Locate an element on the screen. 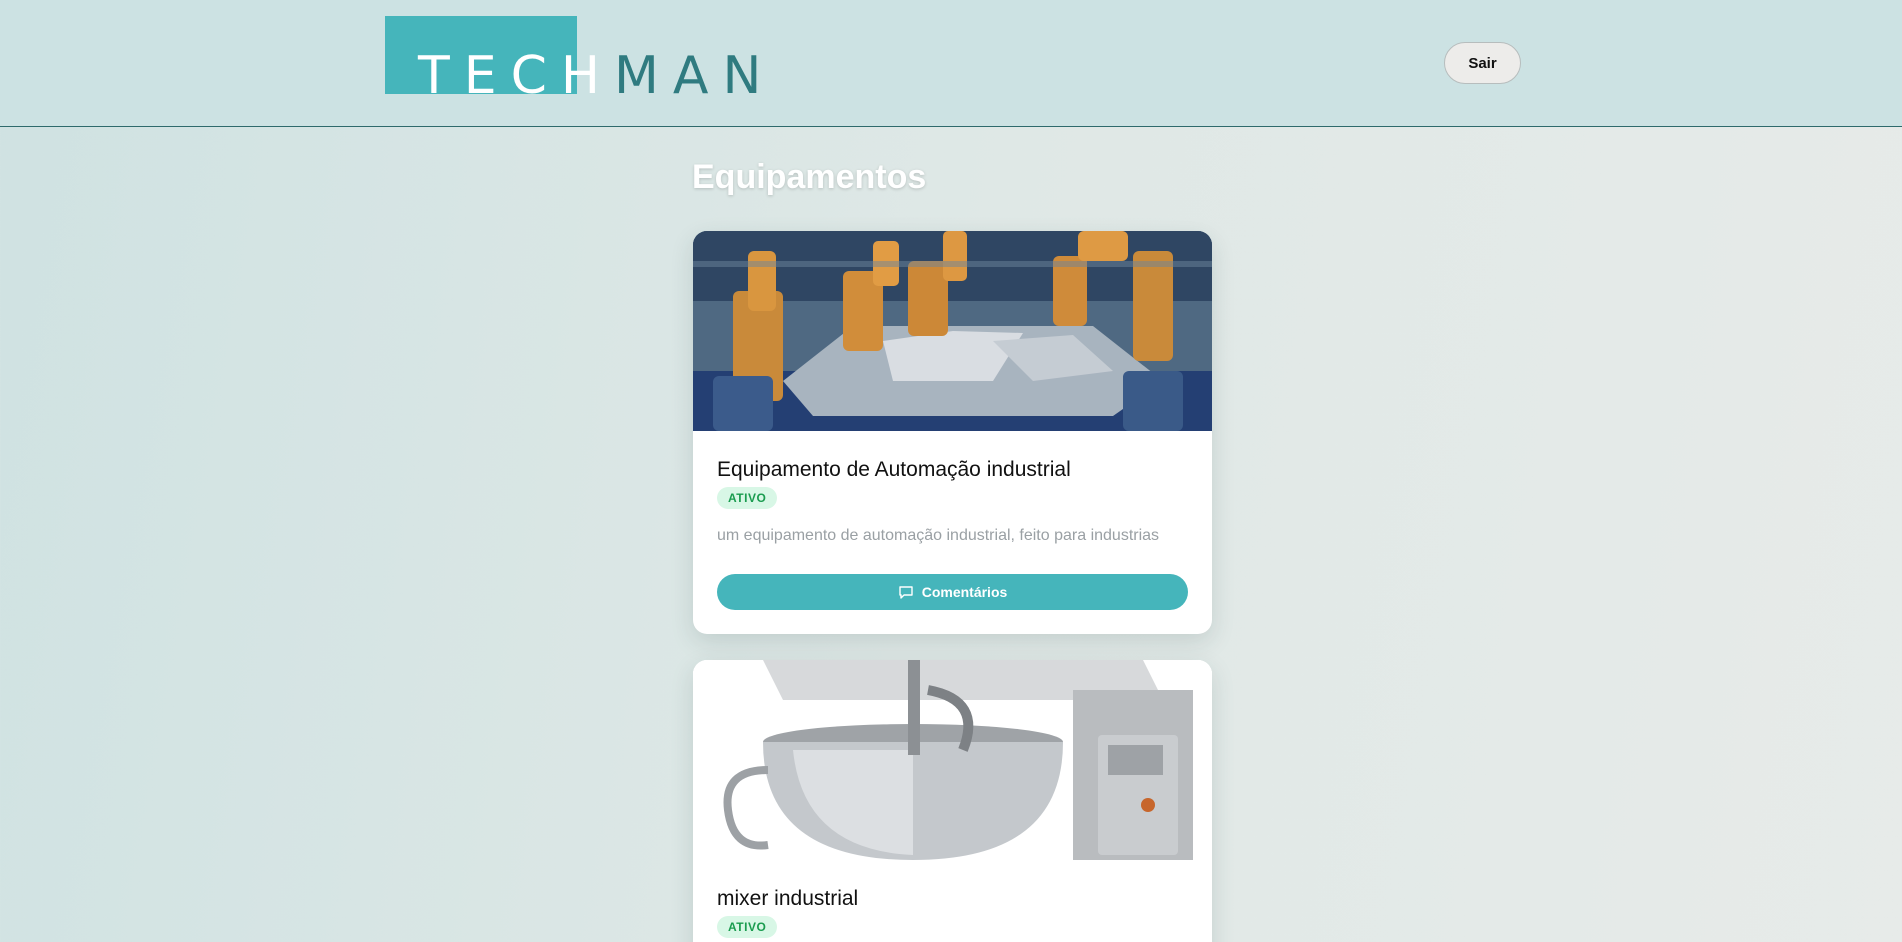 This screenshot has height=942, width=1902. logout-button: Sair is located at coordinates (1482, 63).